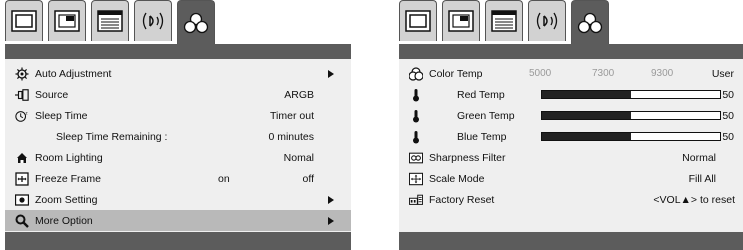 The image size is (743, 250). I want to click on menu-item-blue-temp: Blue Temp 50, so click(571, 136).